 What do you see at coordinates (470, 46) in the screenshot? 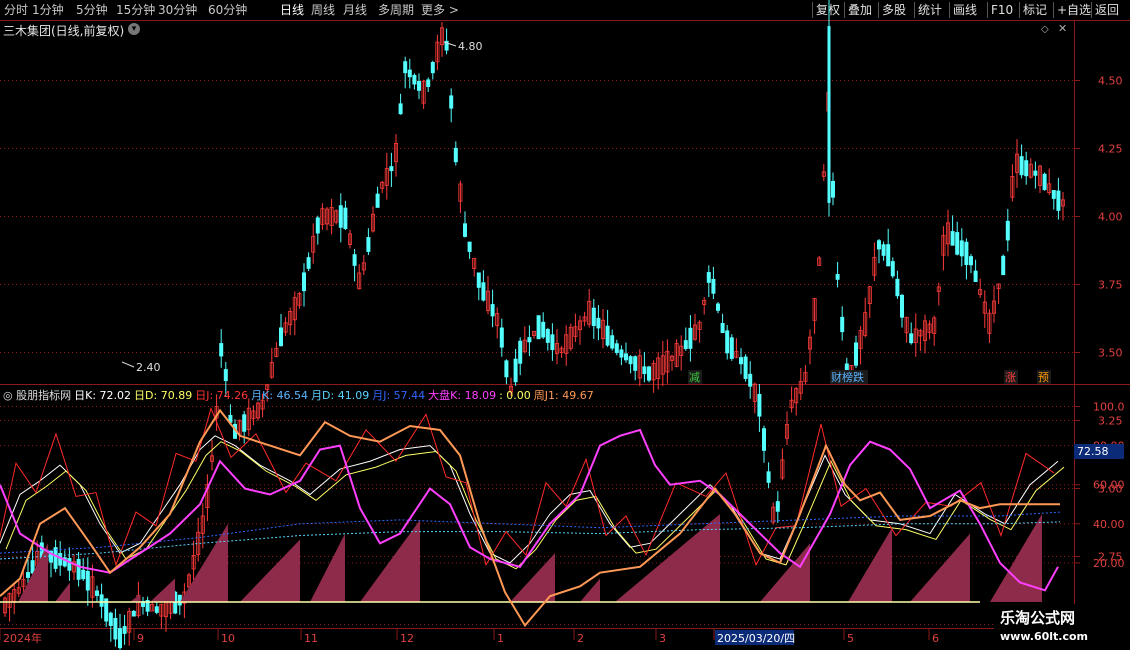
I see `high-price-label: 4.80` at bounding box center [470, 46].